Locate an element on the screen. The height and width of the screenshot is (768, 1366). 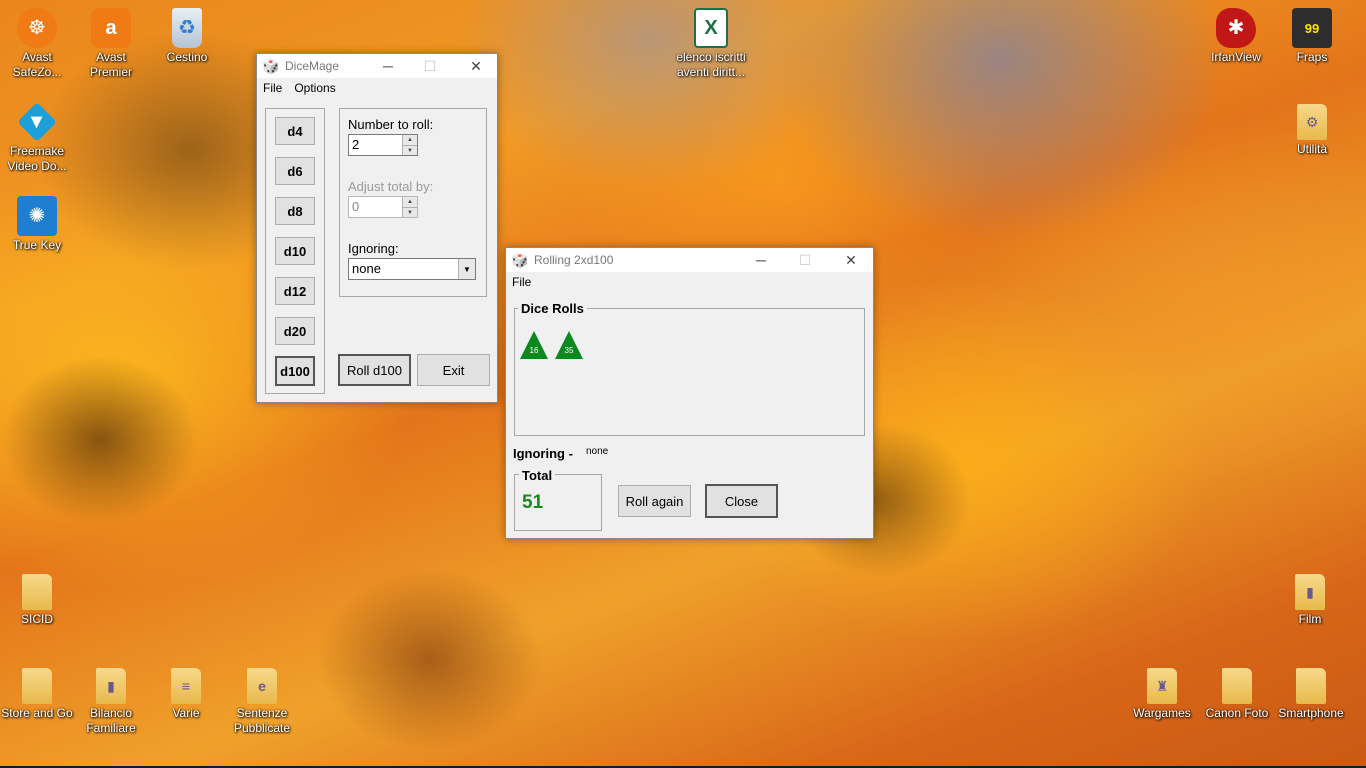
roll-again-button: Roll again is located at coordinates (654, 501).